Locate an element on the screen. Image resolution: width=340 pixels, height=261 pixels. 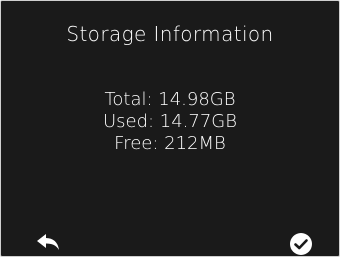
page-title: Storage Information is located at coordinates (170, 34).